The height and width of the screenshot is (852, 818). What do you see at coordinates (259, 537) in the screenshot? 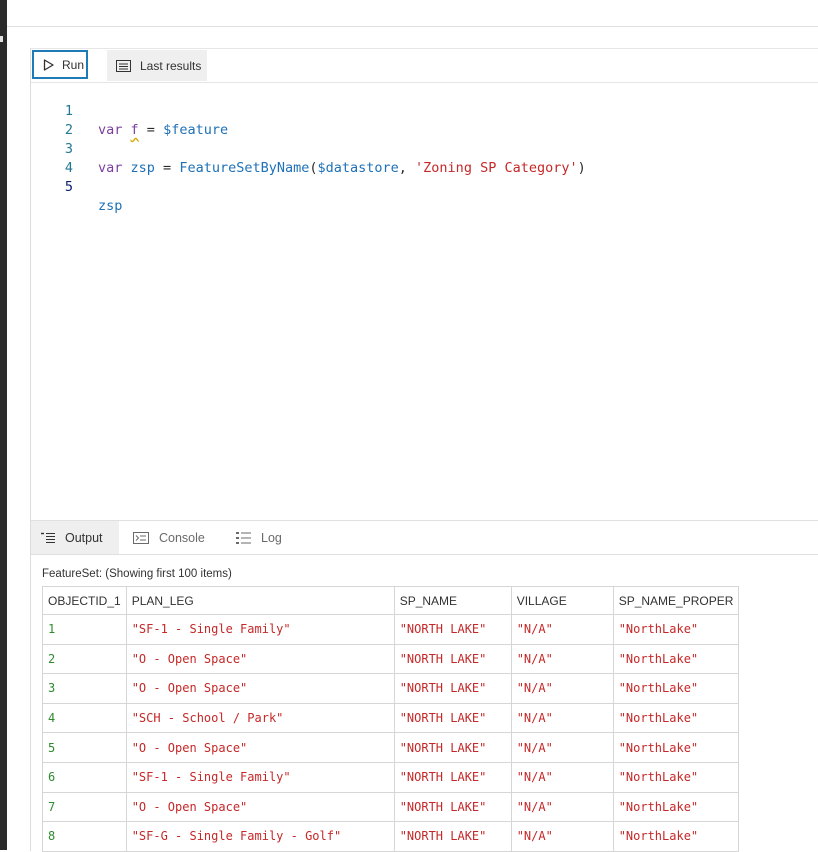
I see `tab-log: Log` at bounding box center [259, 537].